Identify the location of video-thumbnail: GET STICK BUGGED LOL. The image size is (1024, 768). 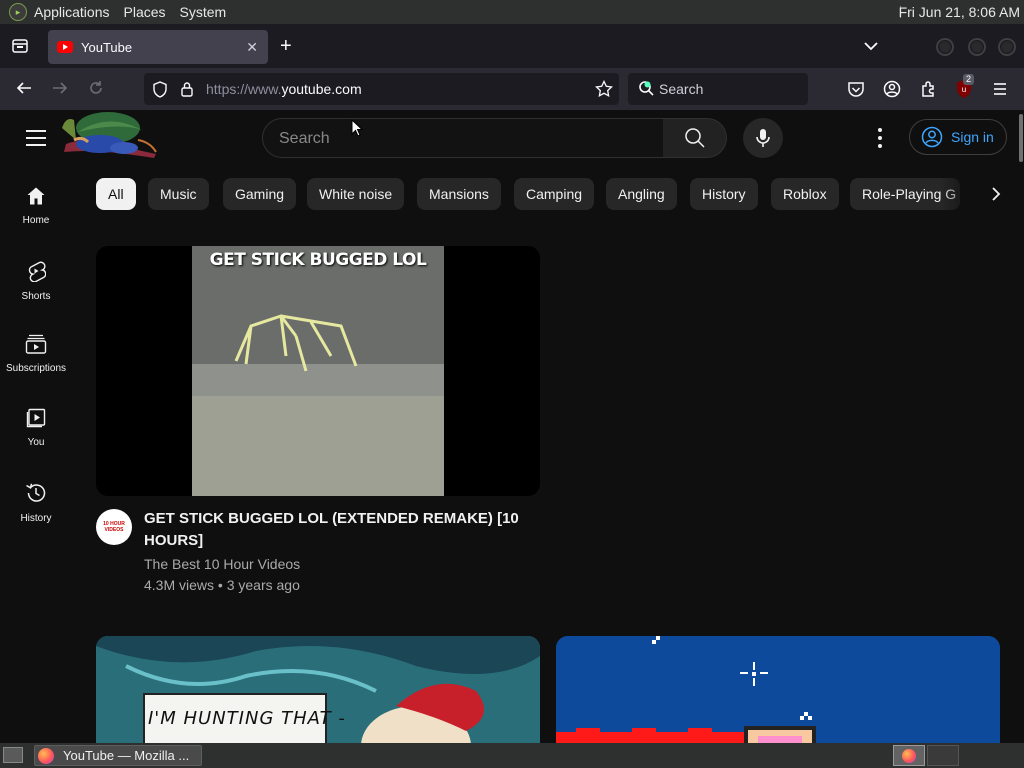
(318, 371).